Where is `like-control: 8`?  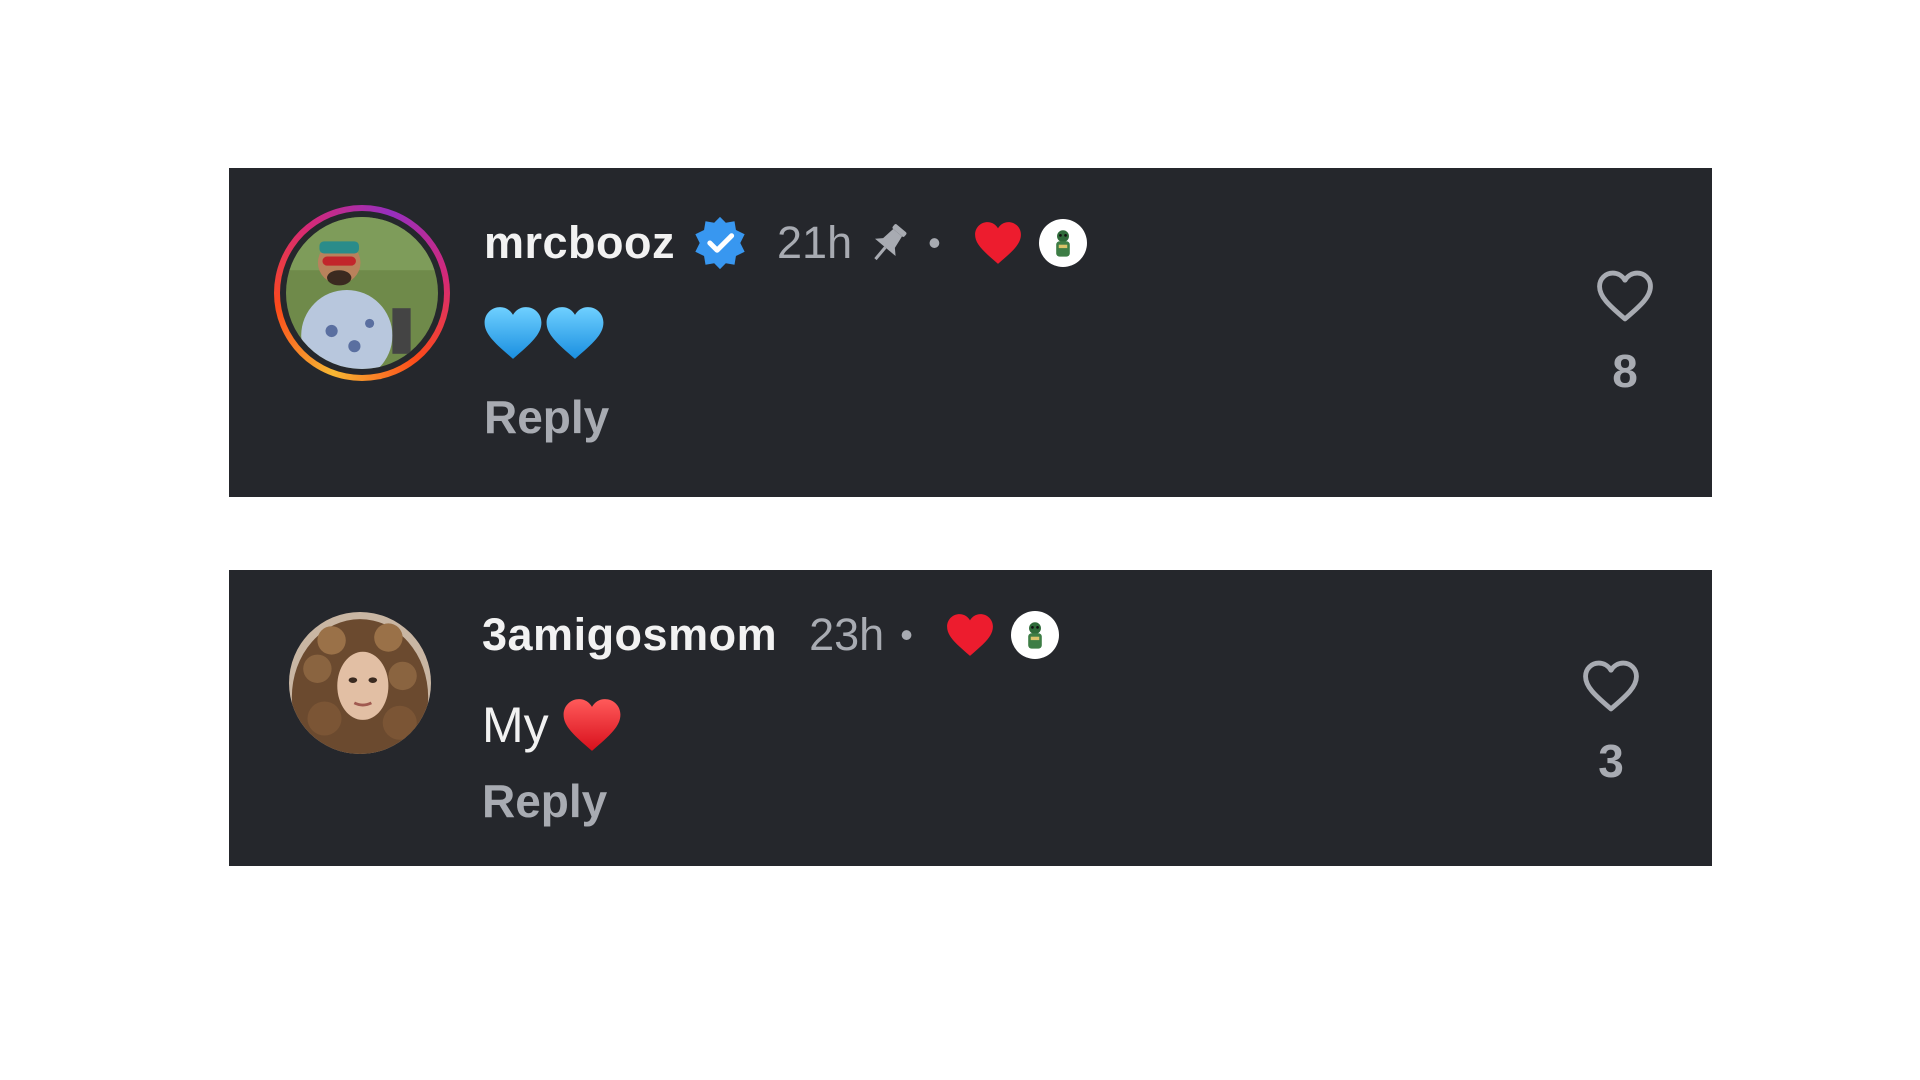 like-control: 8 is located at coordinates (1625, 333).